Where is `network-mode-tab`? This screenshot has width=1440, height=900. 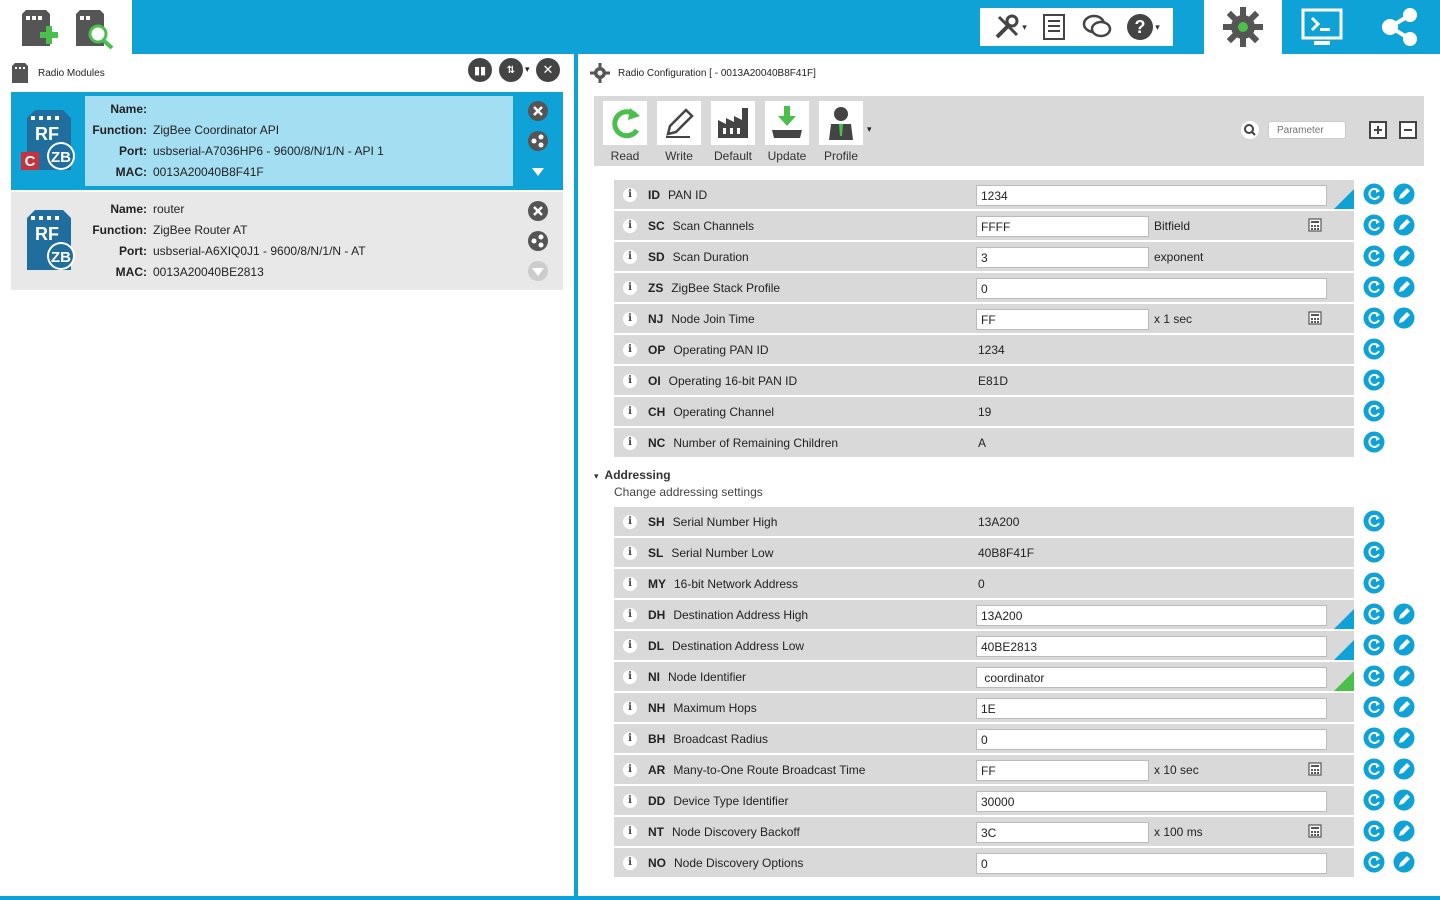
network-mode-tab is located at coordinates (1400, 27).